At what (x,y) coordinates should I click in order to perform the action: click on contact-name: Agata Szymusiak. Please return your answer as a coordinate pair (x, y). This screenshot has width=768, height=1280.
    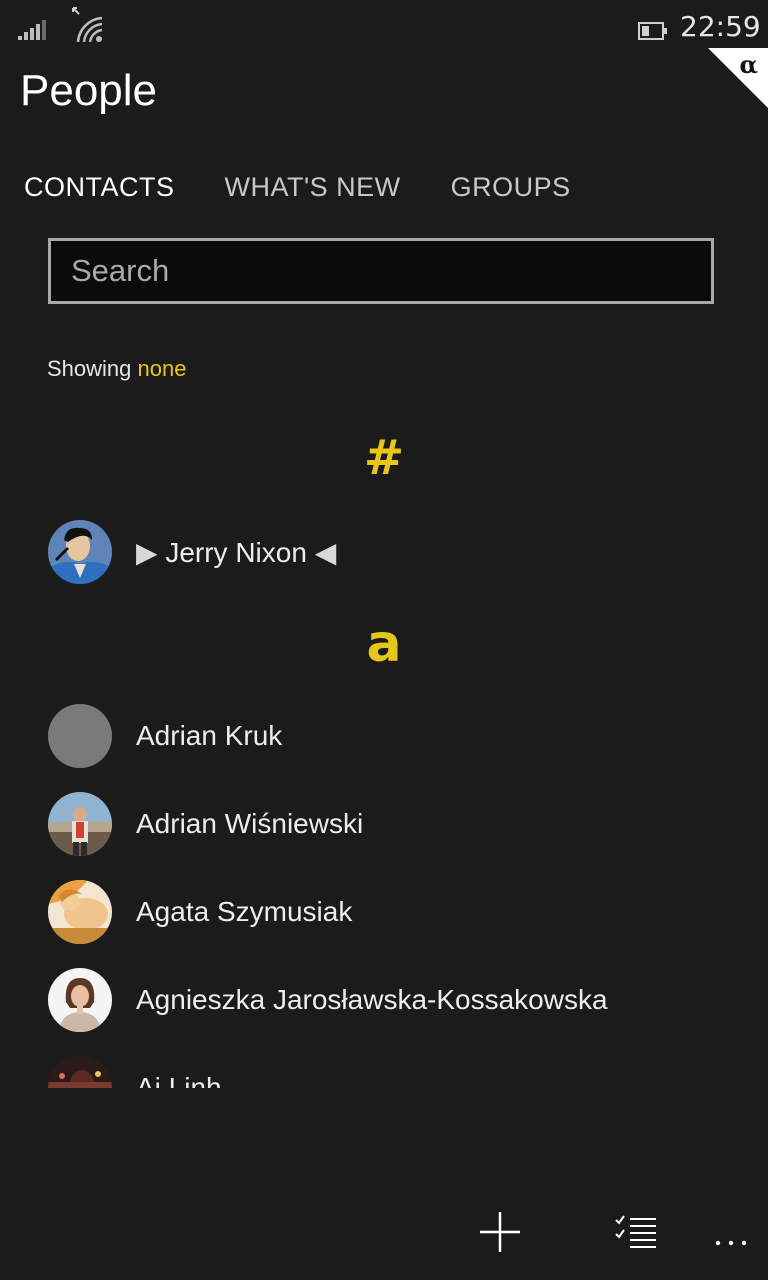
    Looking at the image, I should click on (244, 911).